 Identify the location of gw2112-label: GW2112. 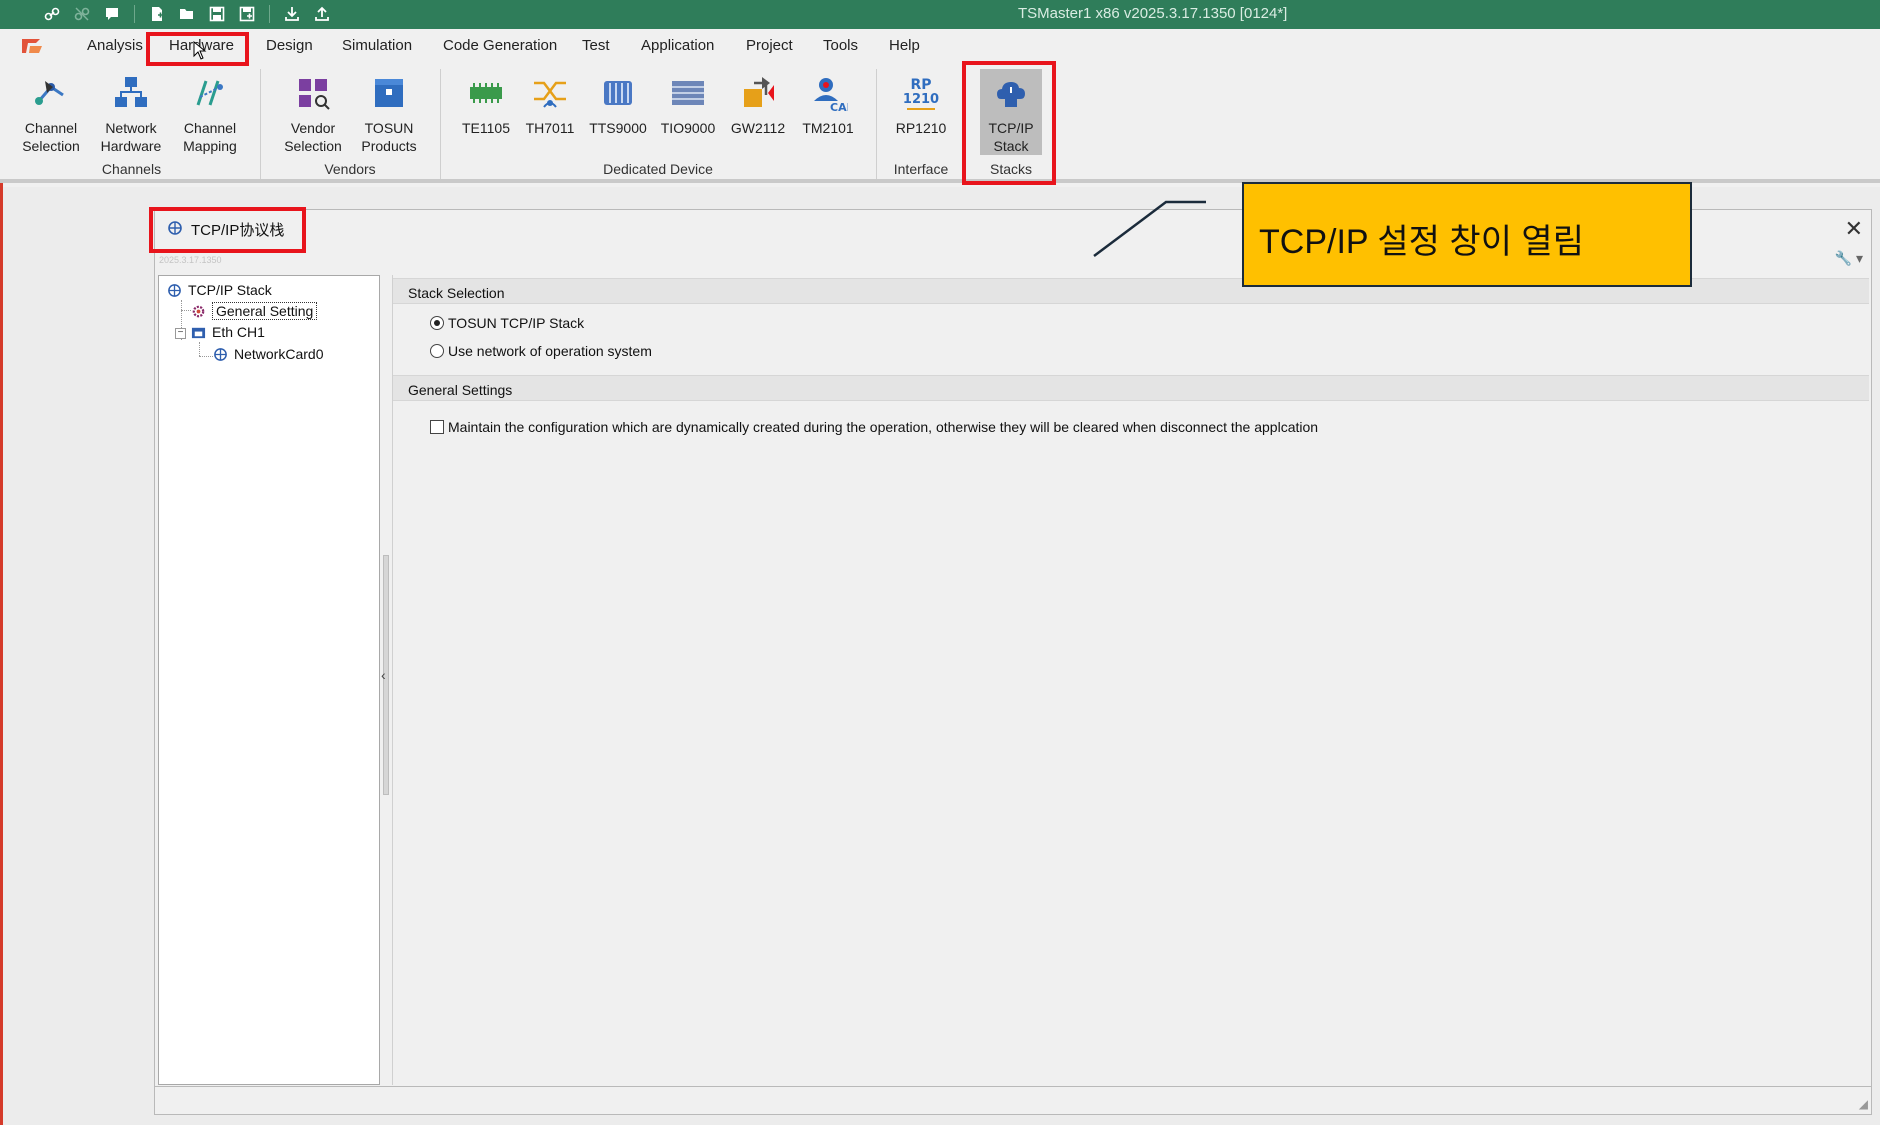
(758, 128).